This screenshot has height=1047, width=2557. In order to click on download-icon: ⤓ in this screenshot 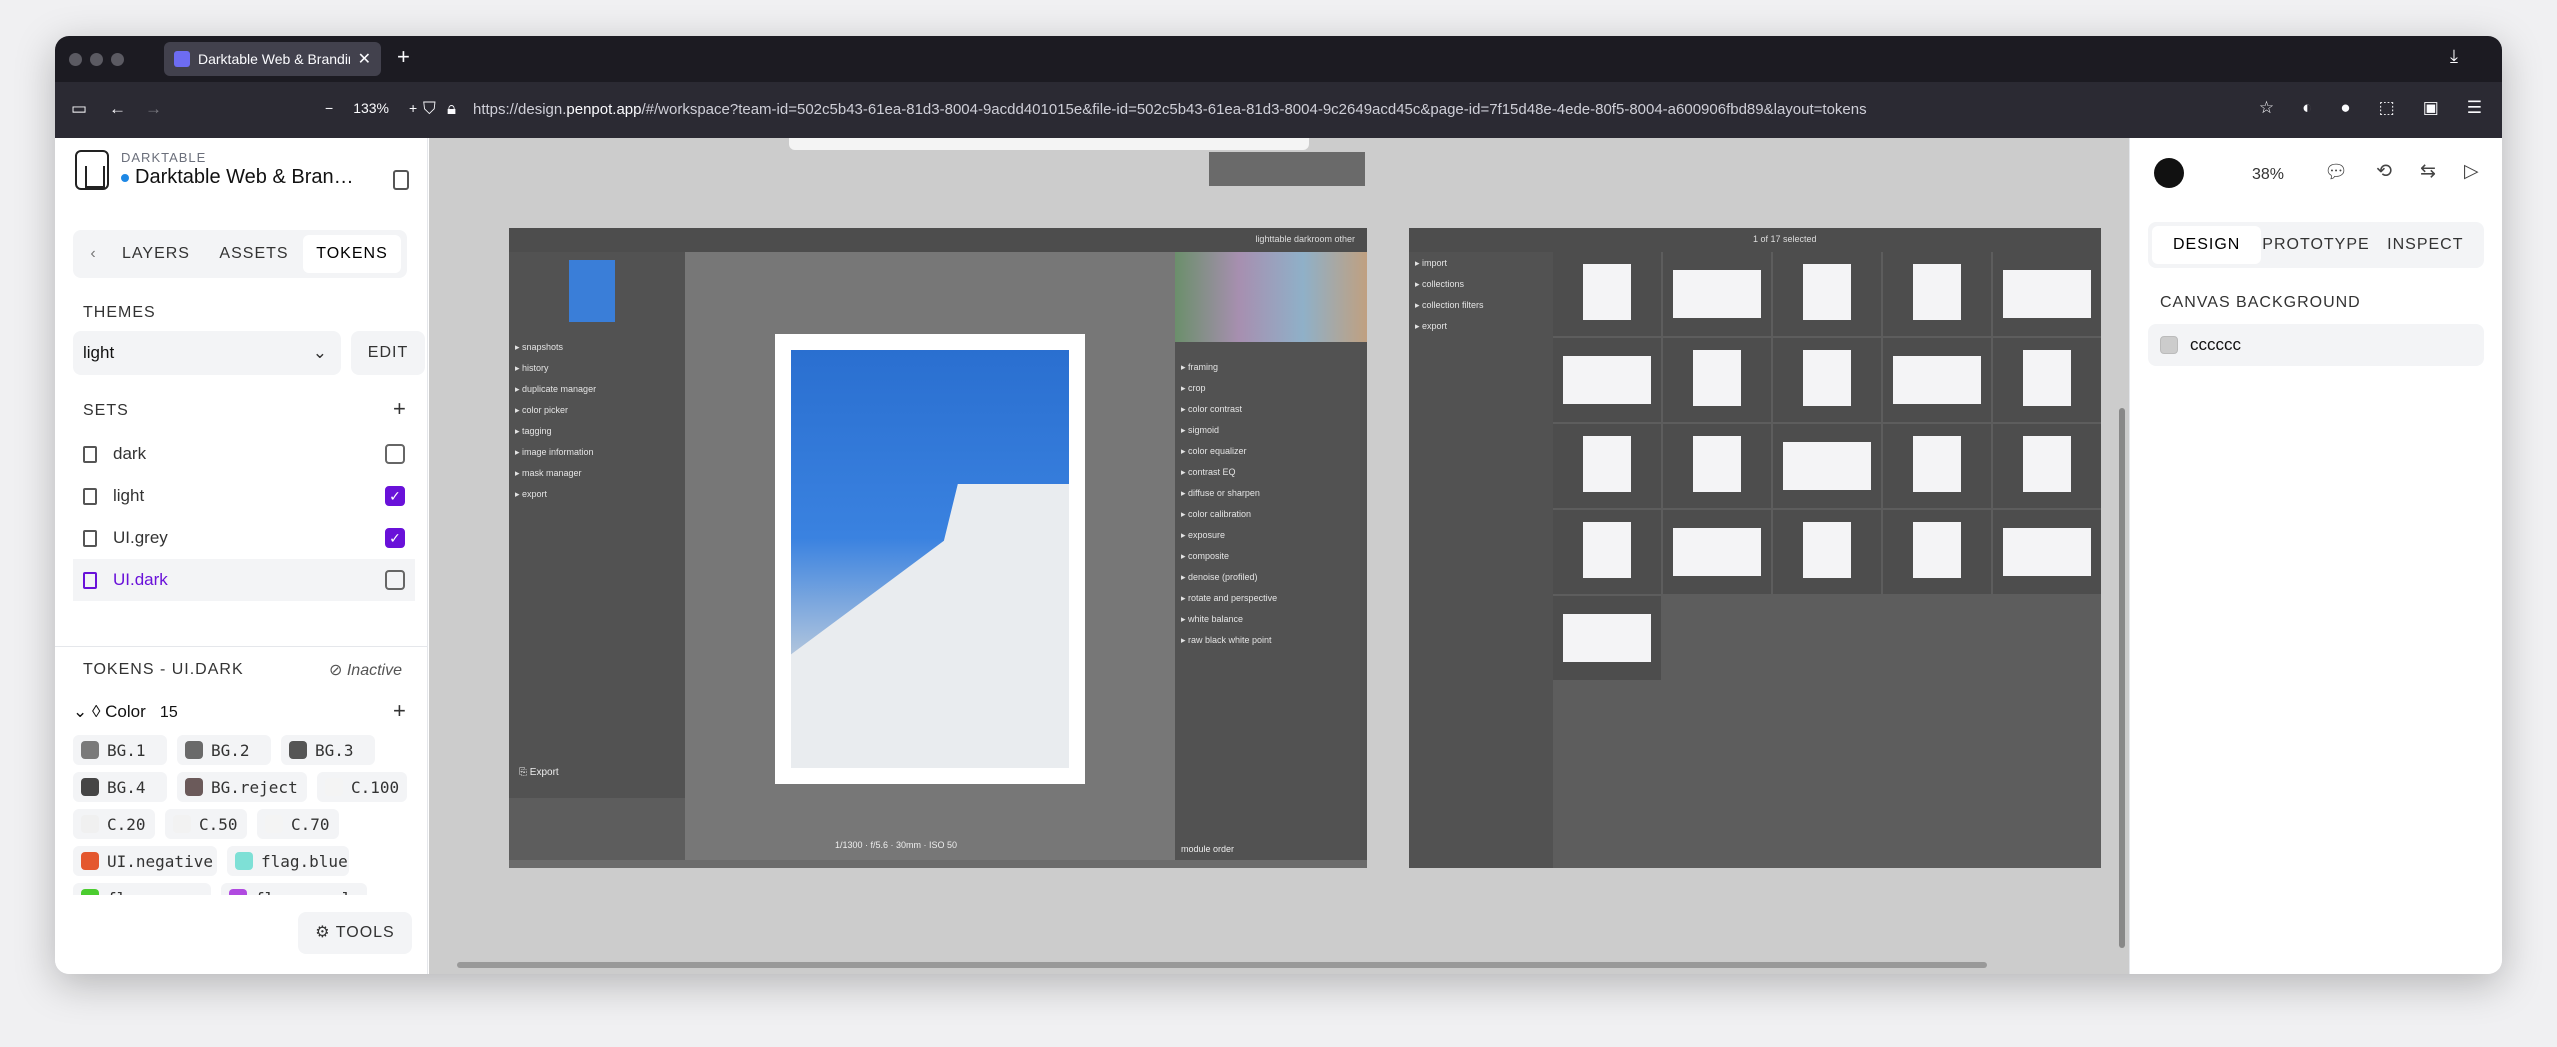, I will do `click(2454, 56)`.